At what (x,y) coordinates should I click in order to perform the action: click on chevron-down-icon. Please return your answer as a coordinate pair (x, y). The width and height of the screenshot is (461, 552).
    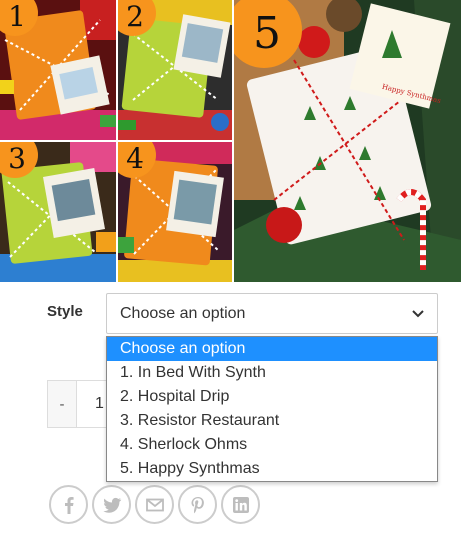
    Looking at the image, I should click on (418, 314).